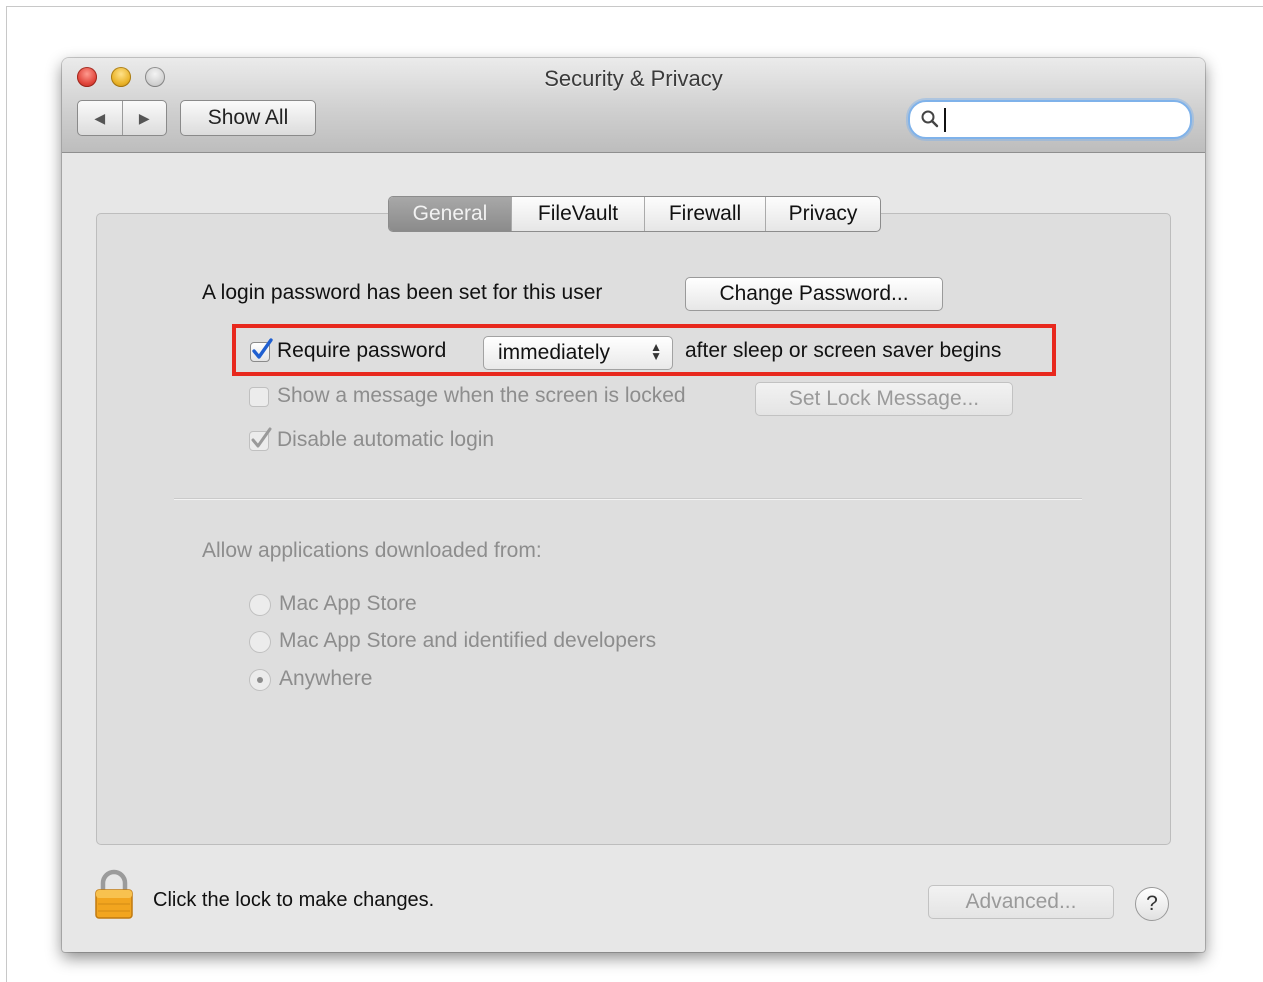 The height and width of the screenshot is (982, 1263). What do you see at coordinates (1152, 904) in the screenshot?
I see `help-icon: ?` at bounding box center [1152, 904].